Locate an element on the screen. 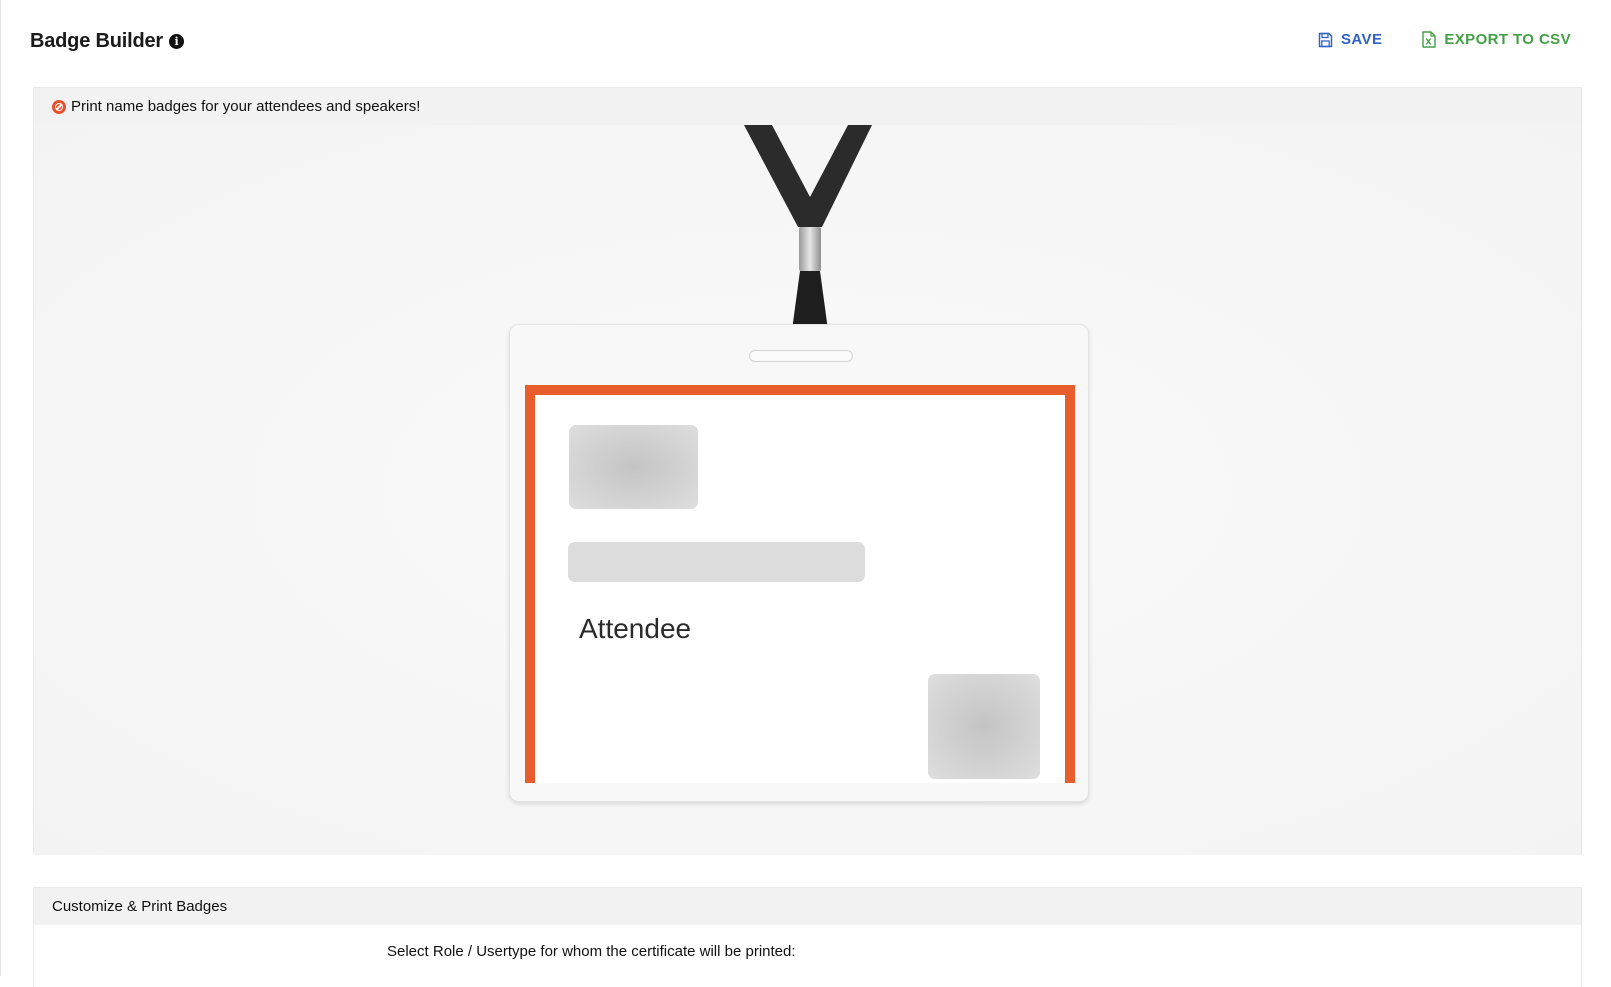 The width and height of the screenshot is (1611, 987). info-icon: i is located at coordinates (176, 41).